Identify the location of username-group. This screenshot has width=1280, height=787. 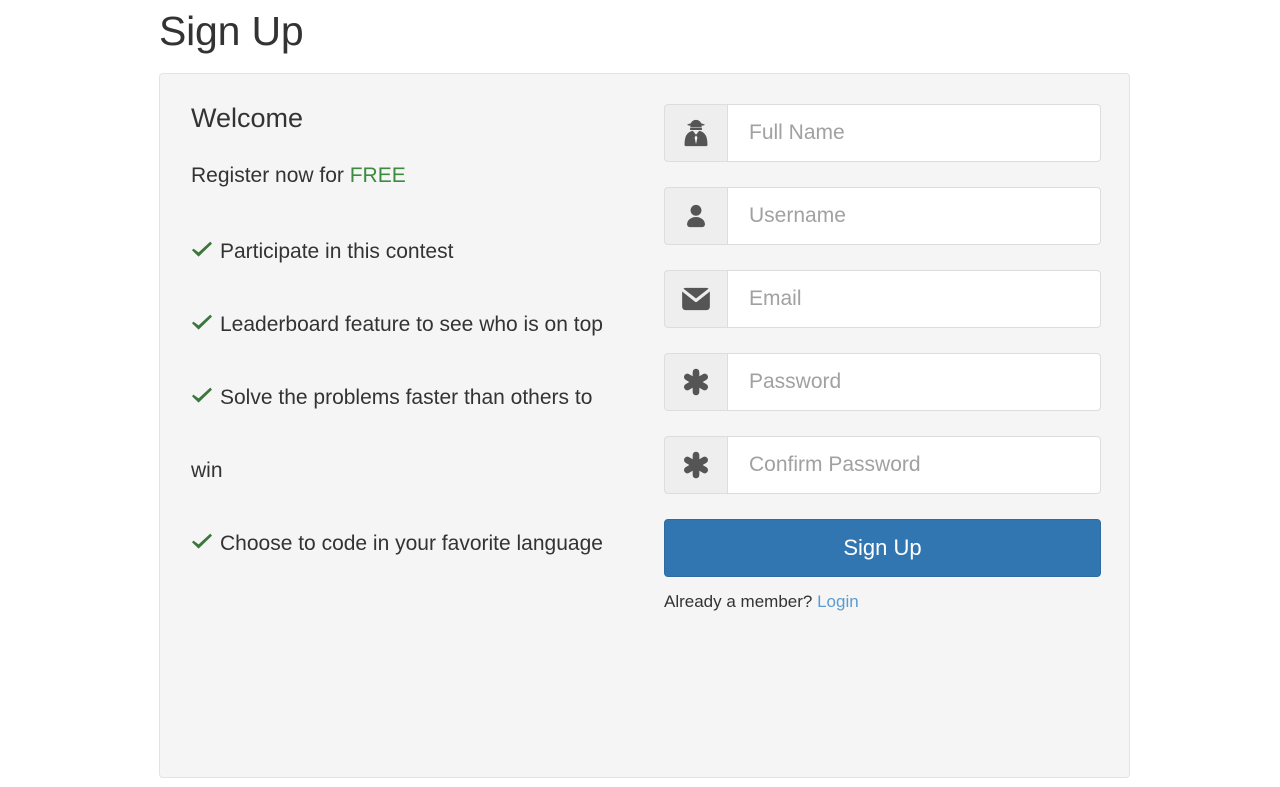
(882, 216).